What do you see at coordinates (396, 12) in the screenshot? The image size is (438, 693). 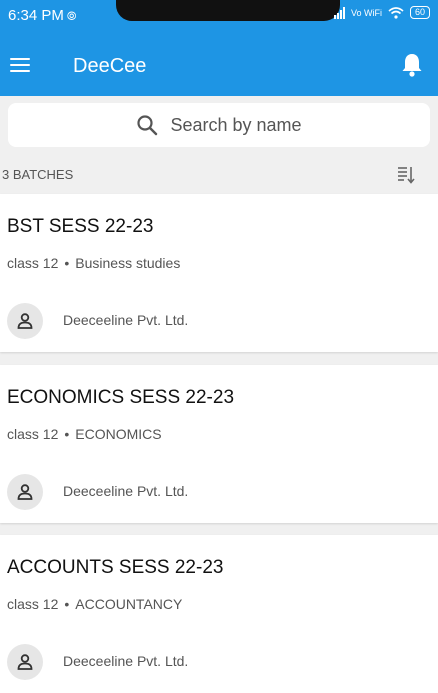 I see `wifi-icon` at bounding box center [396, 12].